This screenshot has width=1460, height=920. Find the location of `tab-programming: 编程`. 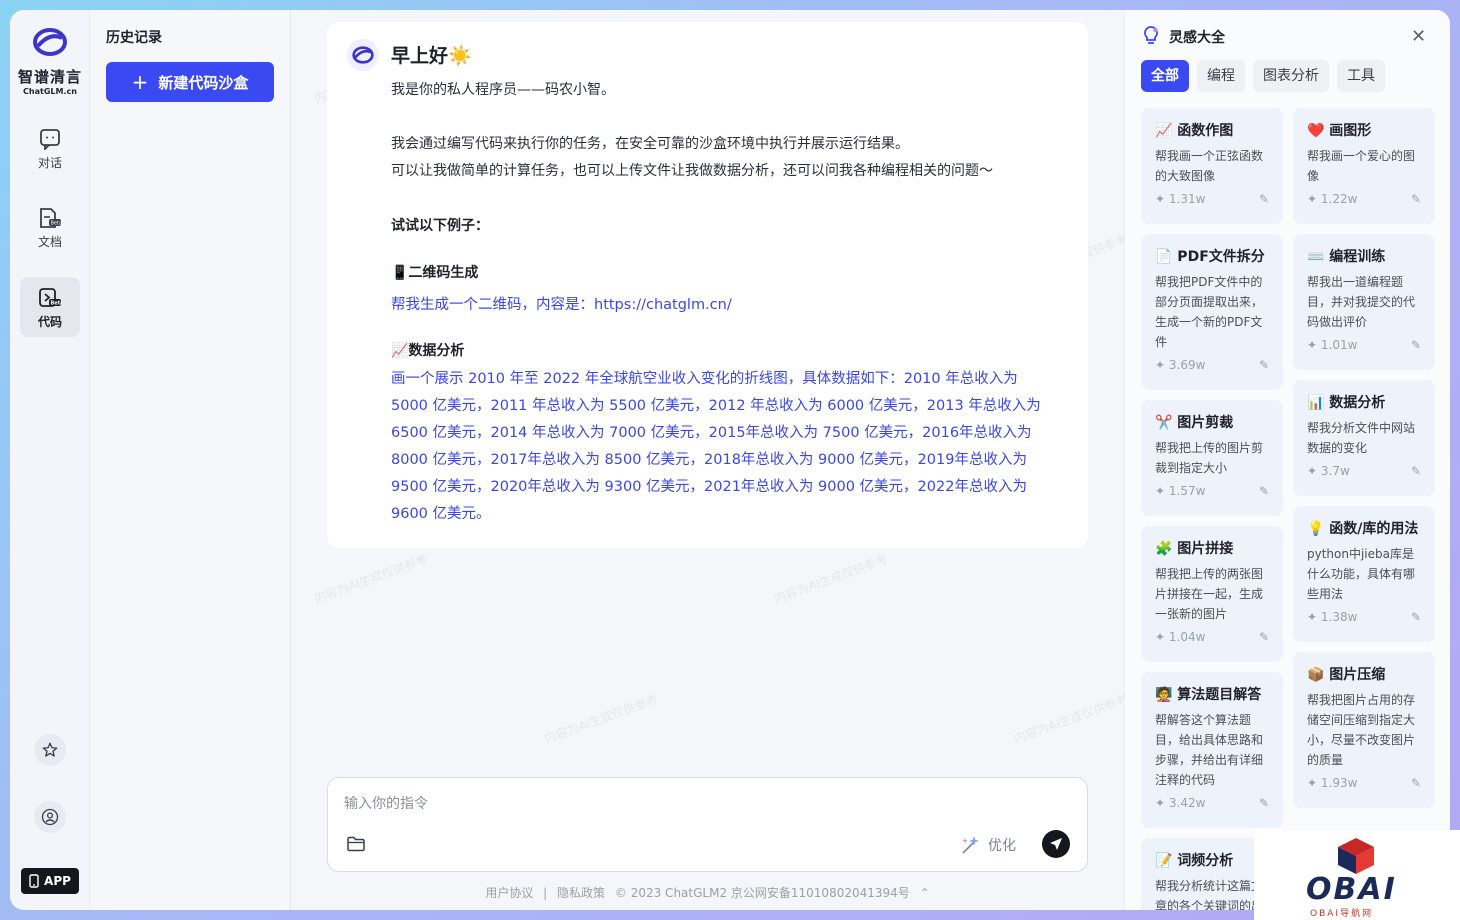

tab-programming: 编程 is located at coordinates (1221, 76).